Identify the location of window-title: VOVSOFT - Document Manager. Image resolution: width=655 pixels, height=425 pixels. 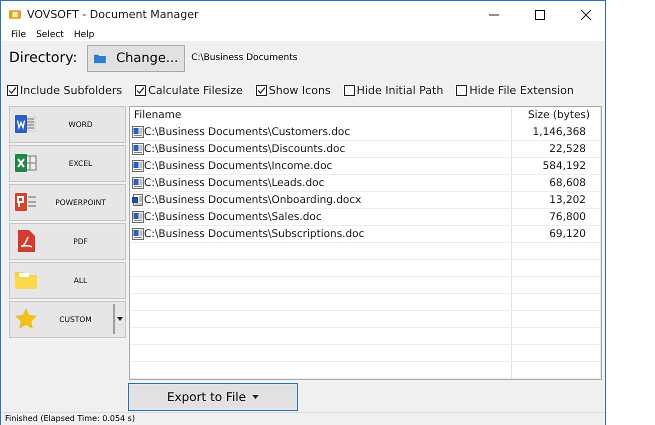
(112, 15).